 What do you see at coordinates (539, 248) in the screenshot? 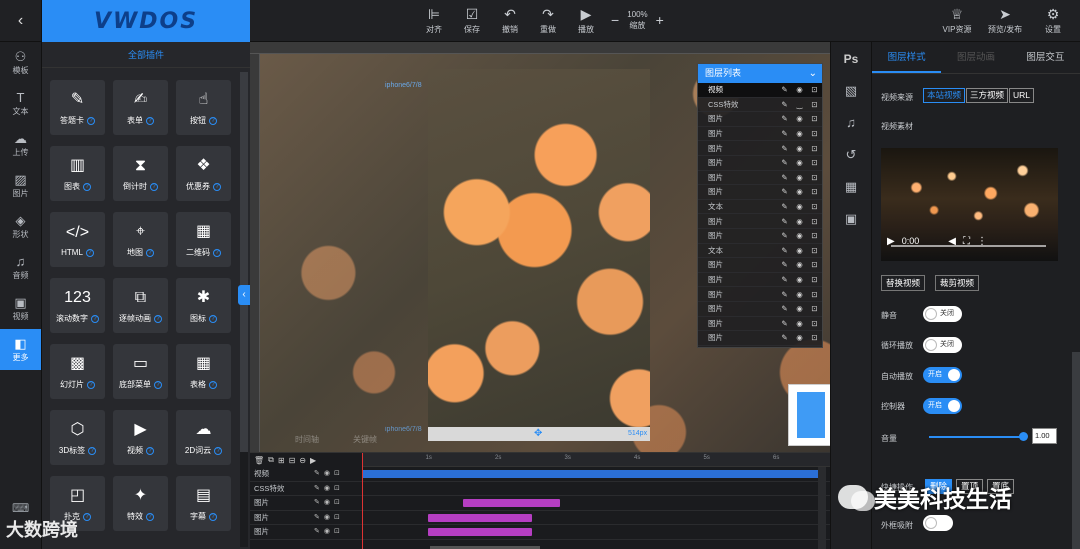
I see `phone-canvas` at bounding box center [539, 248].